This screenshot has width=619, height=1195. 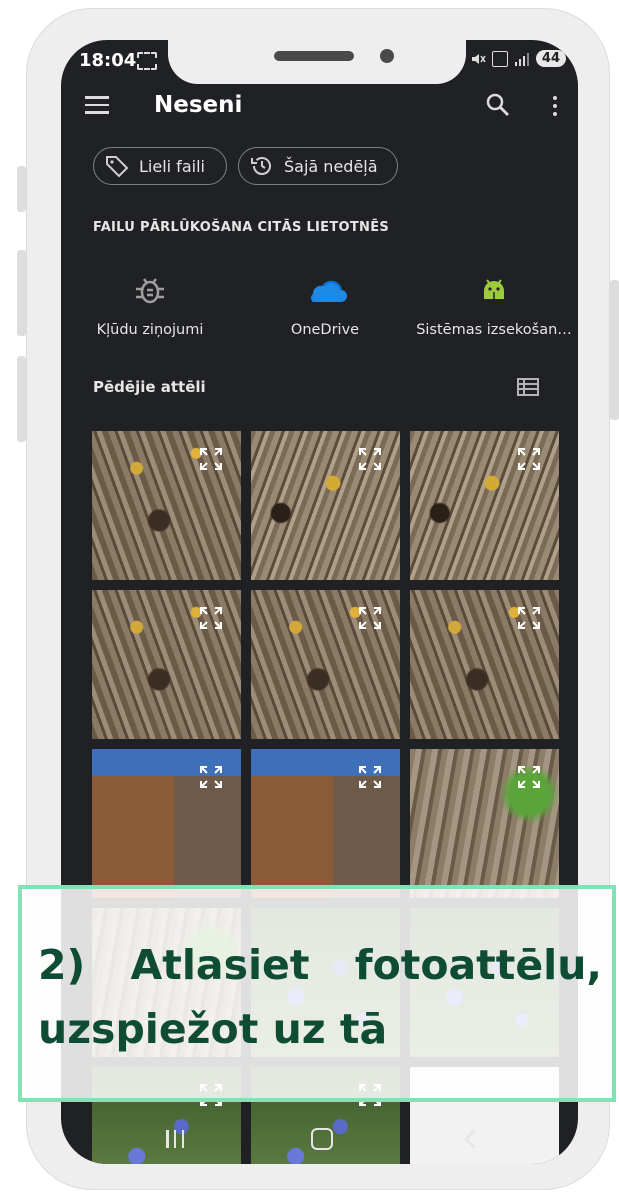 I want to click on app-label: OneDrive, so click(x=325, y=330).